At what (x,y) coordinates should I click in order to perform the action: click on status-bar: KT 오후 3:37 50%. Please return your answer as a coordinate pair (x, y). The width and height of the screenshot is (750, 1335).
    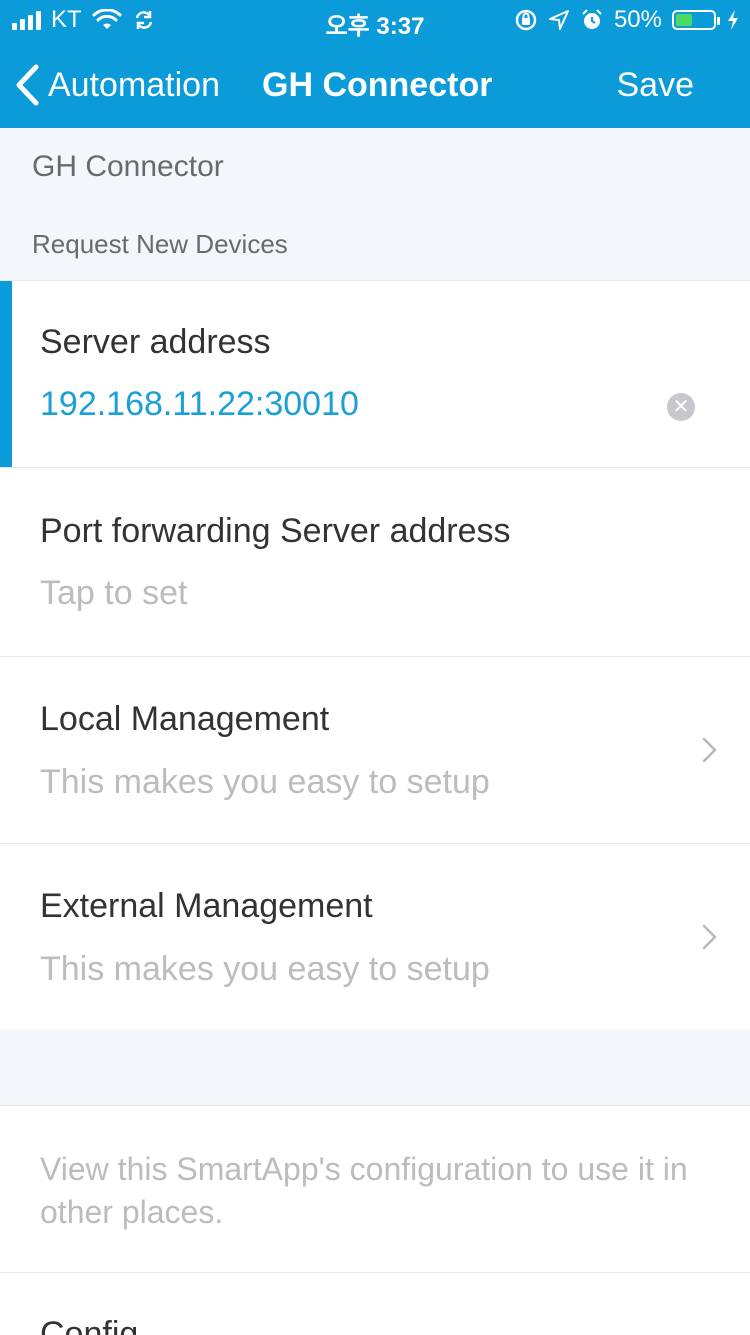
    Looking at the image, I should click on (375, 20).